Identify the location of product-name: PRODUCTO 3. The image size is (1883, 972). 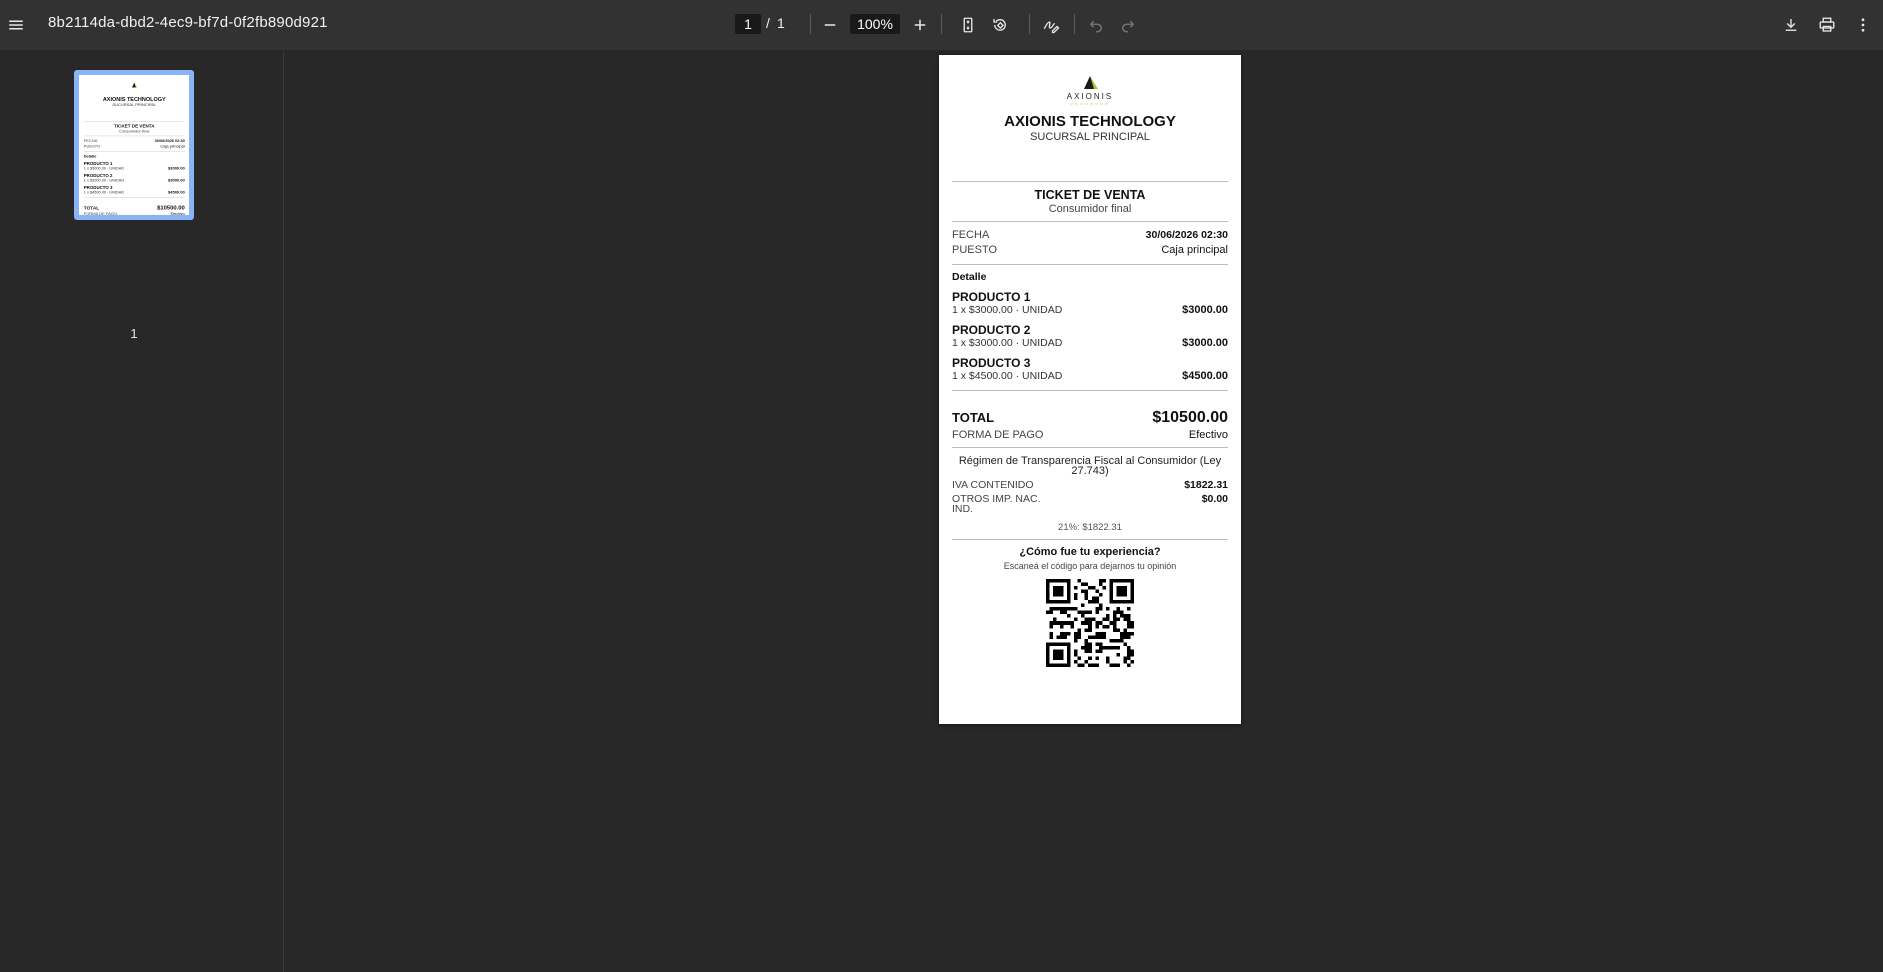
(991, 363).